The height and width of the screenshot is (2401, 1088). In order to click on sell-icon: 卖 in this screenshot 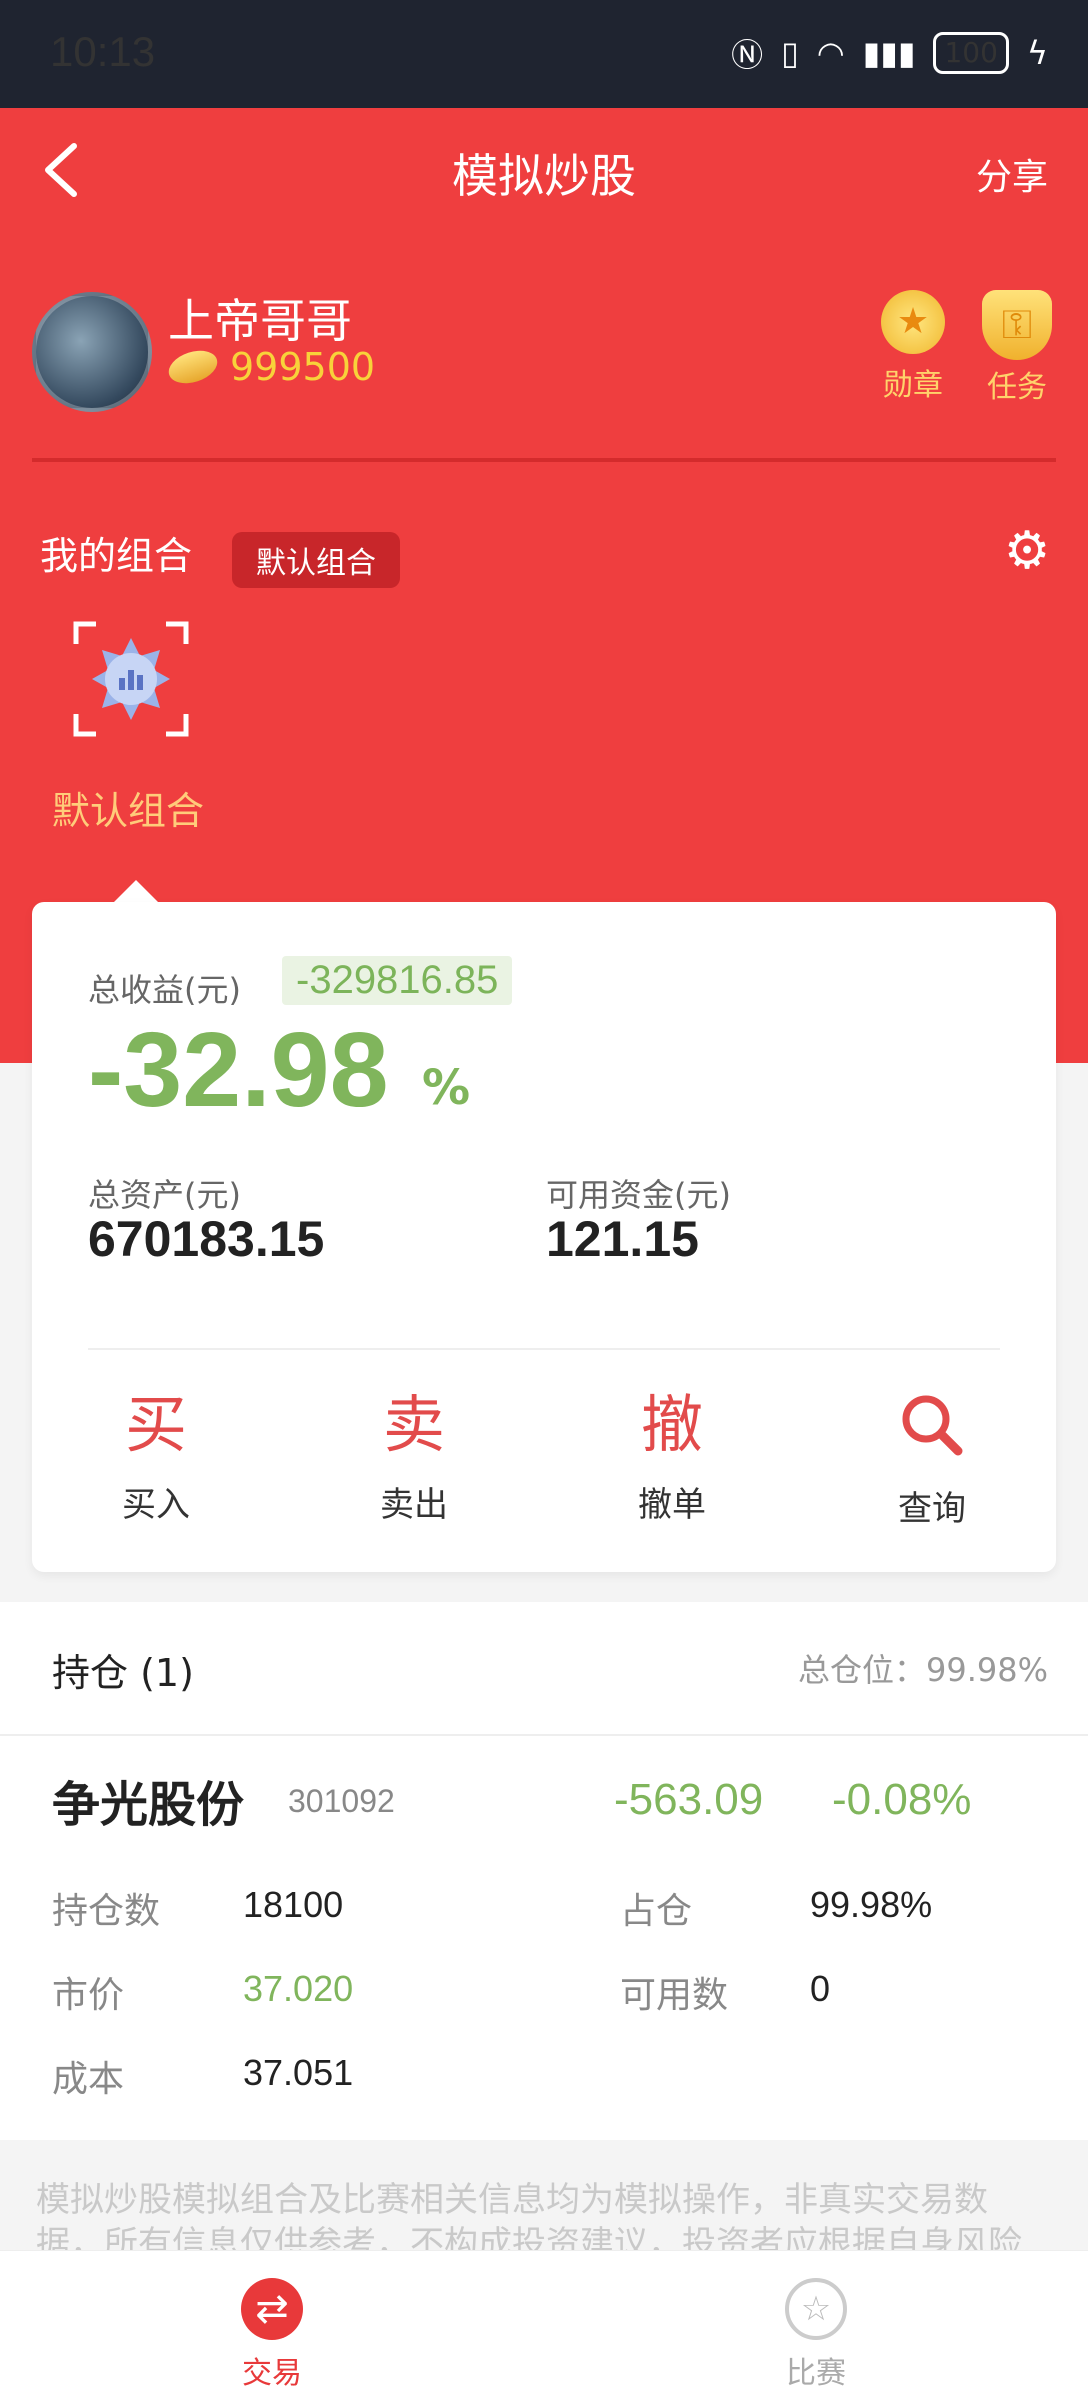, I will do `click(413, 1424)`.